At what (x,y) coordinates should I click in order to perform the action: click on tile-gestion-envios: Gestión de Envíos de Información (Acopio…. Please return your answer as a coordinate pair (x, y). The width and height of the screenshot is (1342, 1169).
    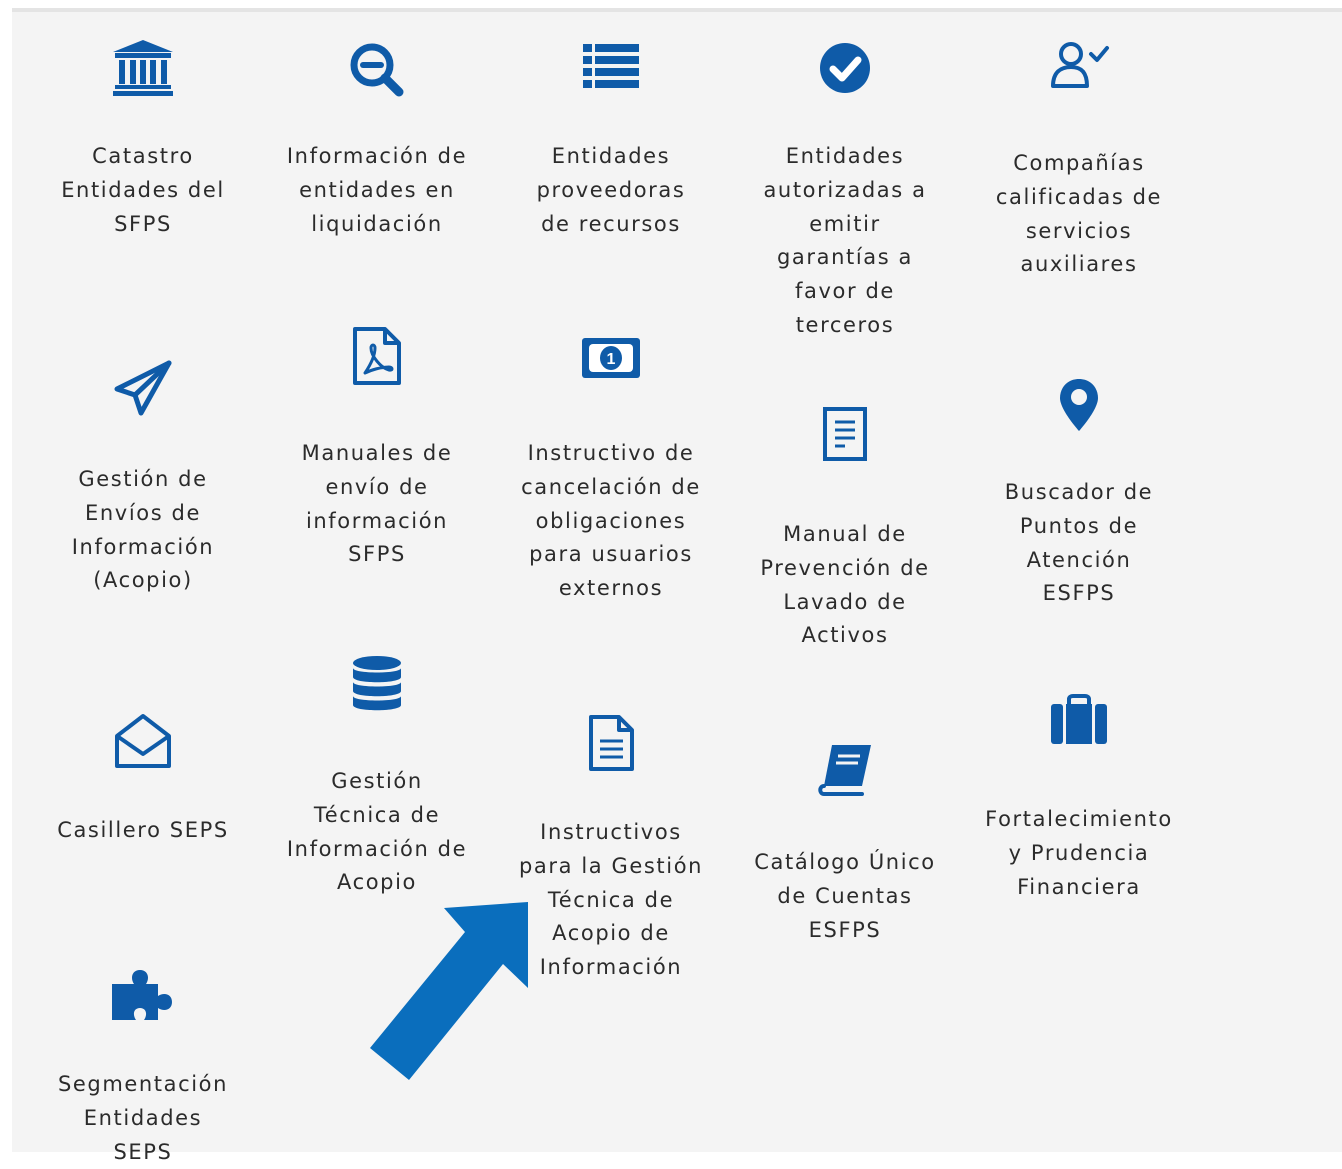
    Looking at the image, I should click on (143, 482).